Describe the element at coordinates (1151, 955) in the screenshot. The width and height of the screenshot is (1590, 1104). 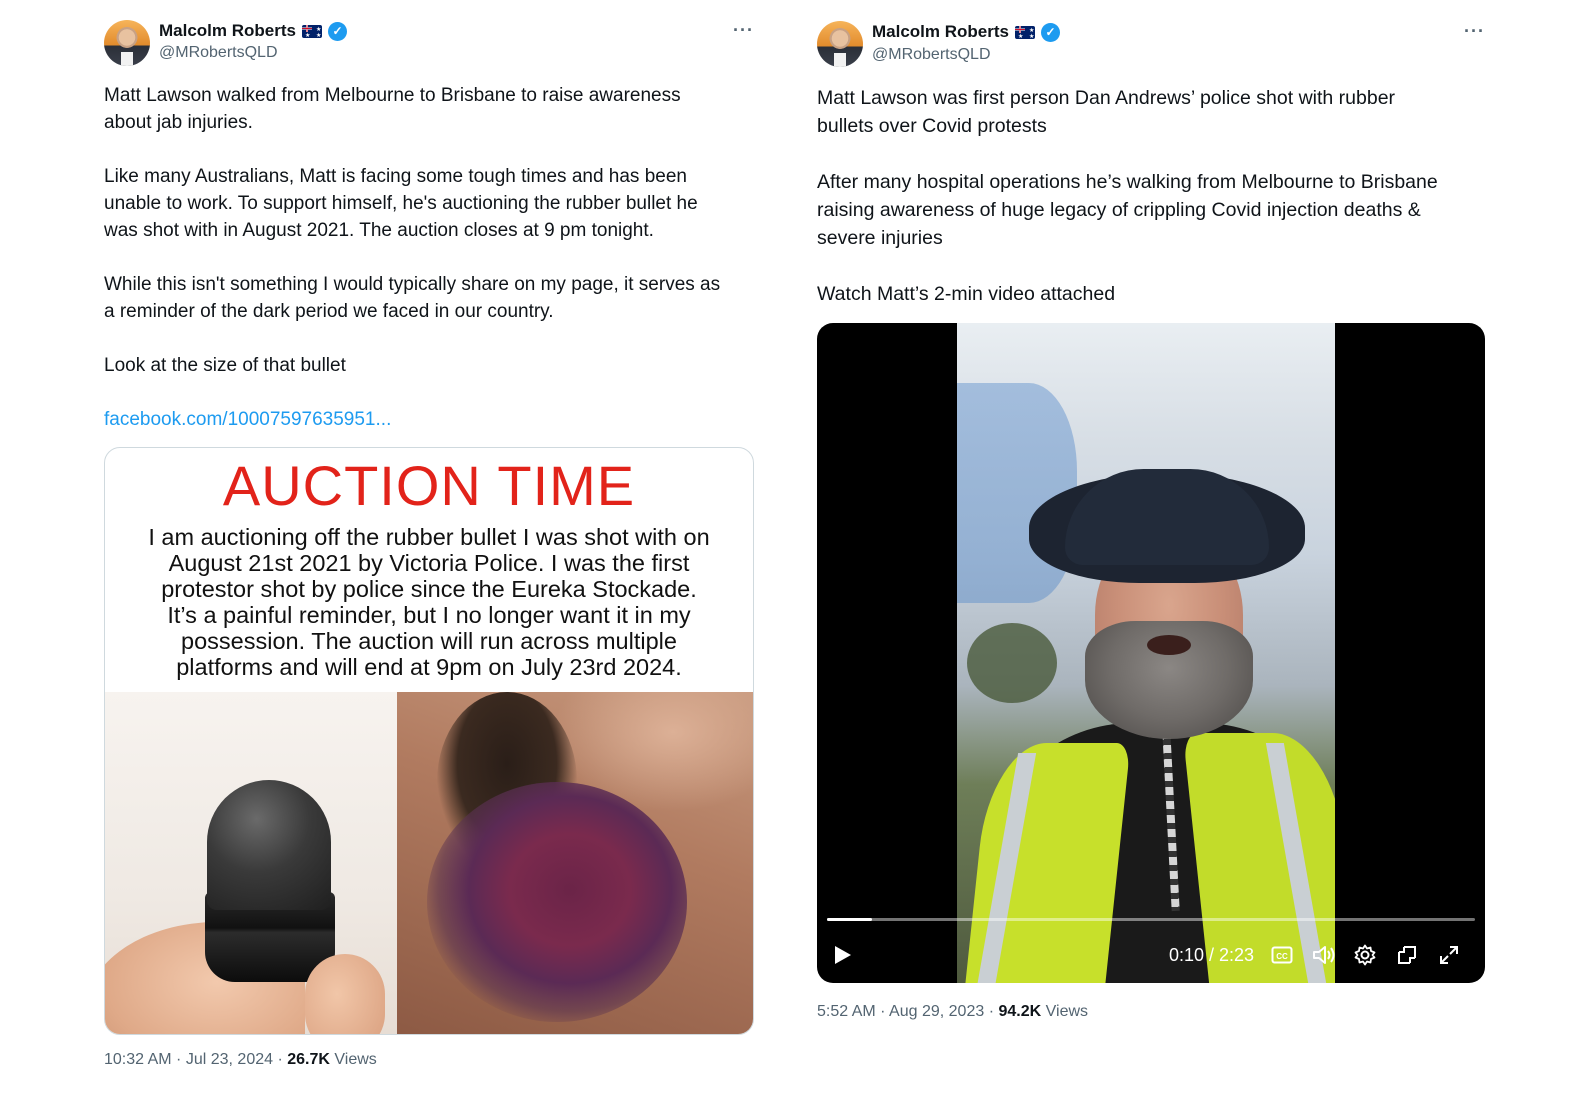
I see `video-controls: 0:10 / 2:23 CC` at that location.